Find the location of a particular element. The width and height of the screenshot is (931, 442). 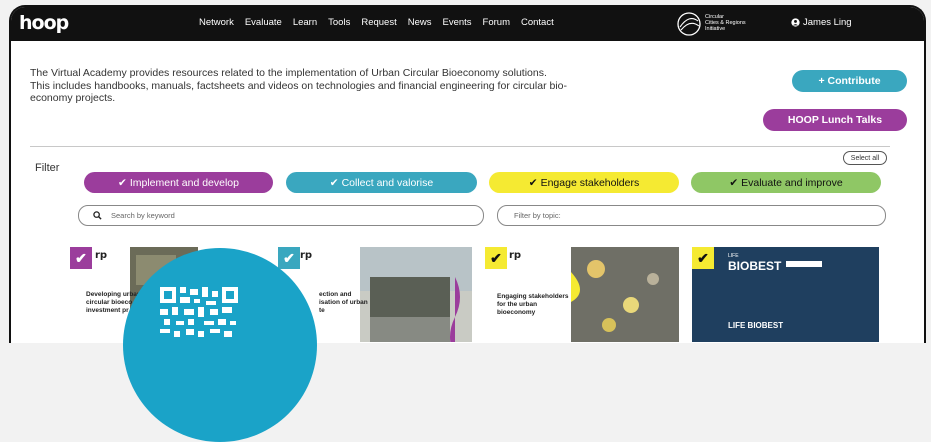

card-logo: BIOBEST is located at coordinates (755, 266).